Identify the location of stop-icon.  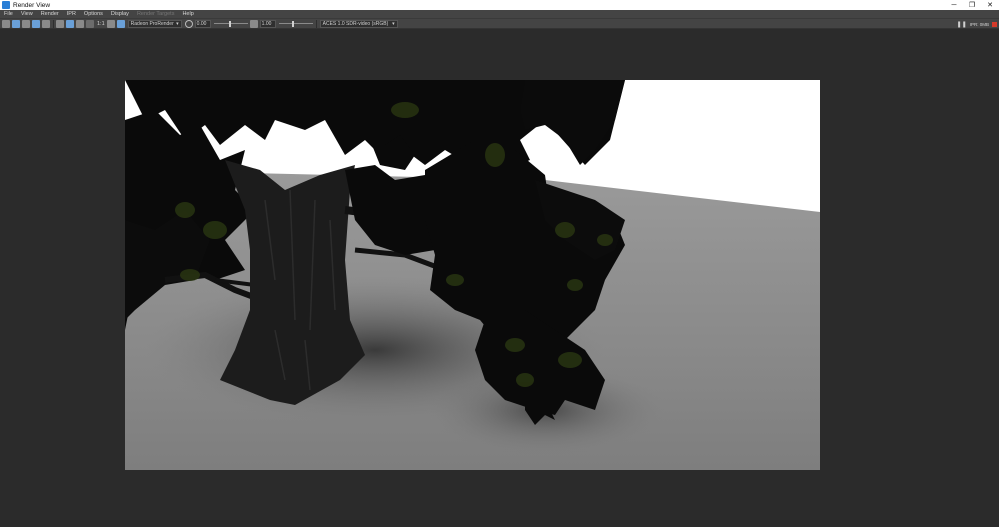
(994, 24).